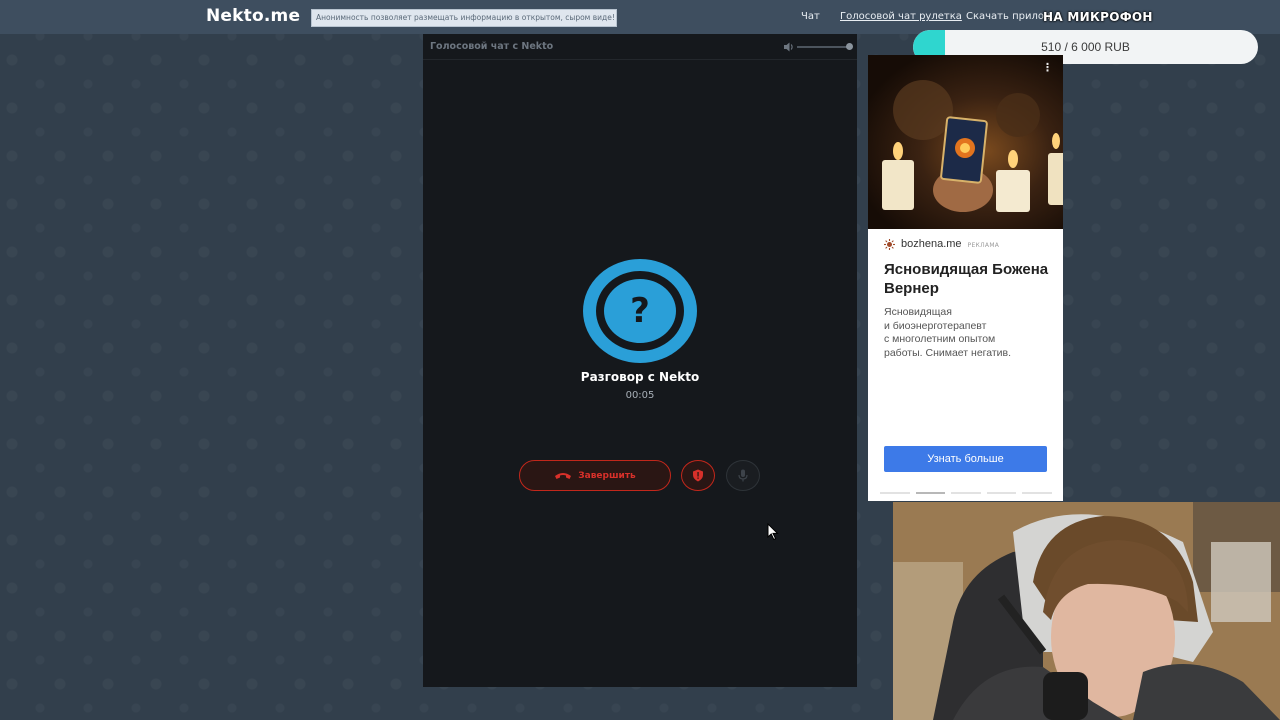 Image resolution: width=1280 pixels, height=720 pixels. I want to click on ad-carousel-dot-active, so click(930, 493).